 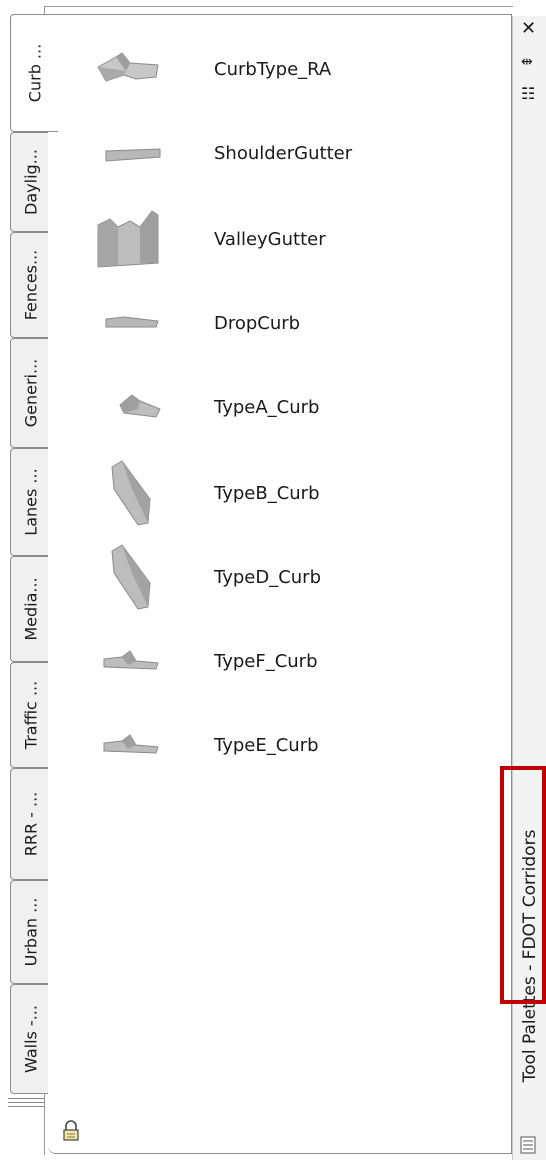 What do you see at coordinates (132, 322) in the screenshot?
I see `drop-curb-icon` at bounding box center [132, 322].